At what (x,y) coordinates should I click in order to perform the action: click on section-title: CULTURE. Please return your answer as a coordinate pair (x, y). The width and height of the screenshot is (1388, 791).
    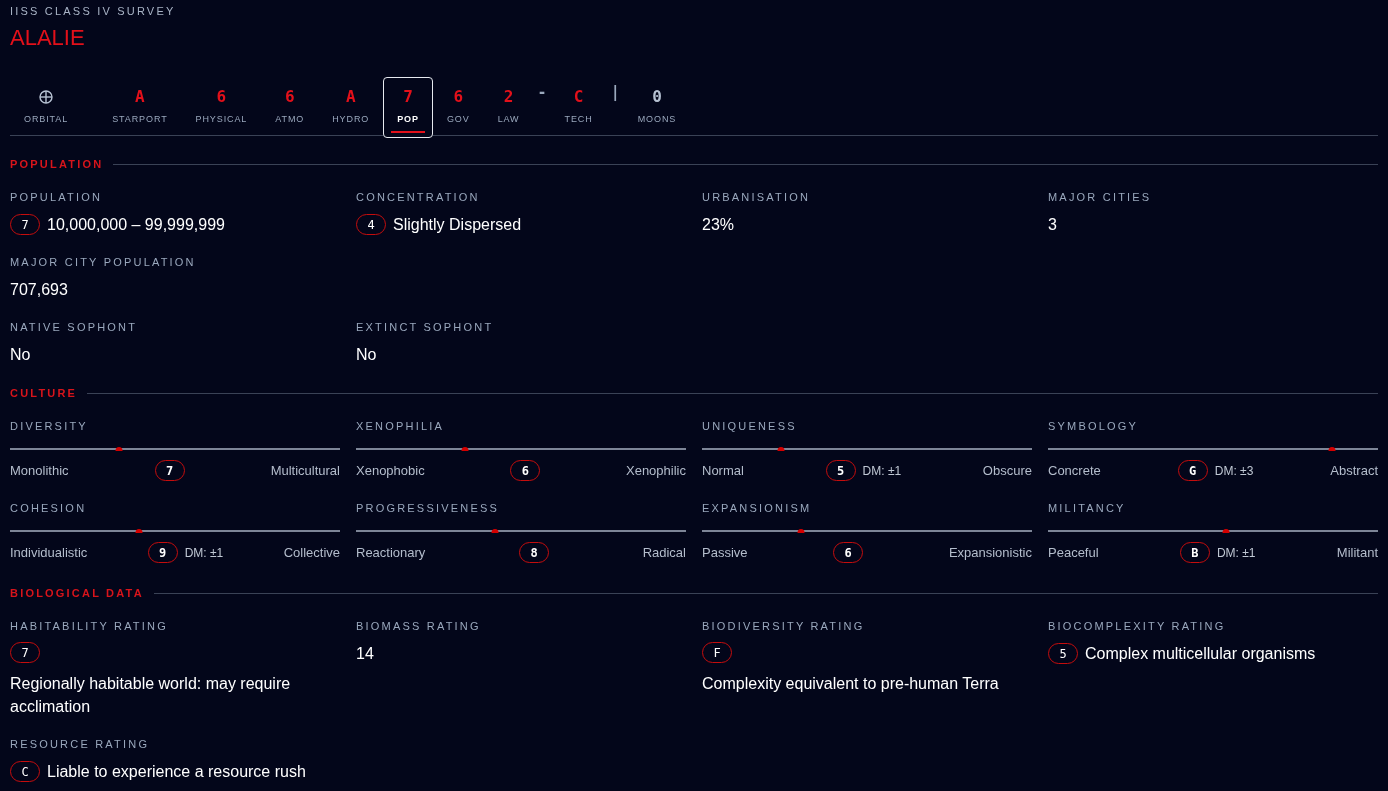
    Looking at the image, I should click on (44, 393).